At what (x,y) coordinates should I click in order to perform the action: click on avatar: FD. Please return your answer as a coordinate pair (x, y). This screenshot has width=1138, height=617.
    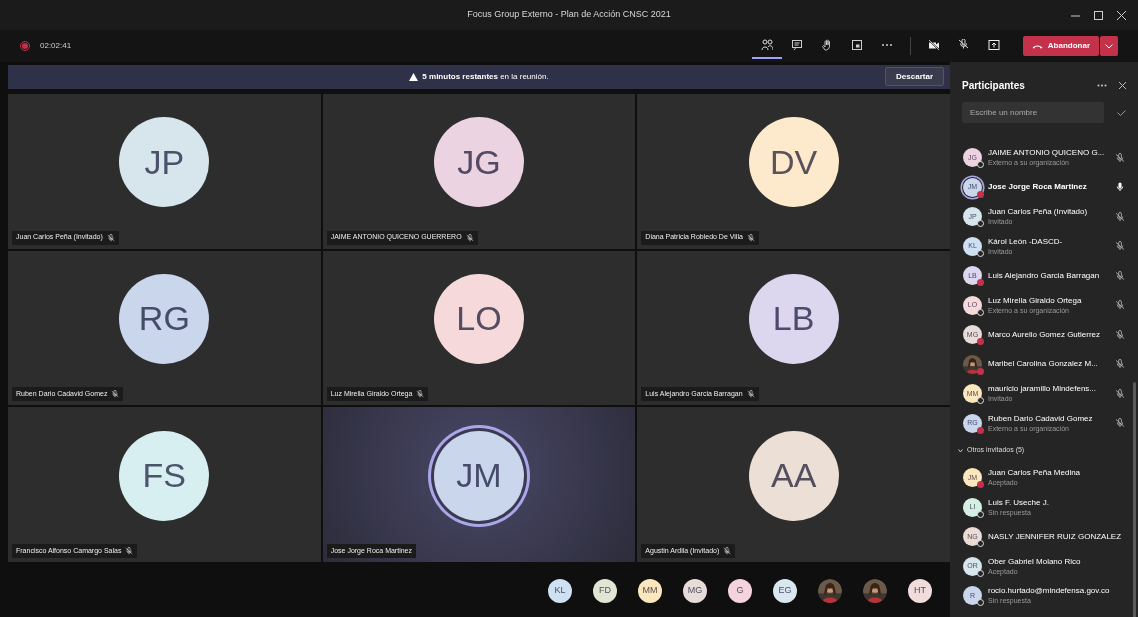
    Looking at the image, I should click on (605, 590).